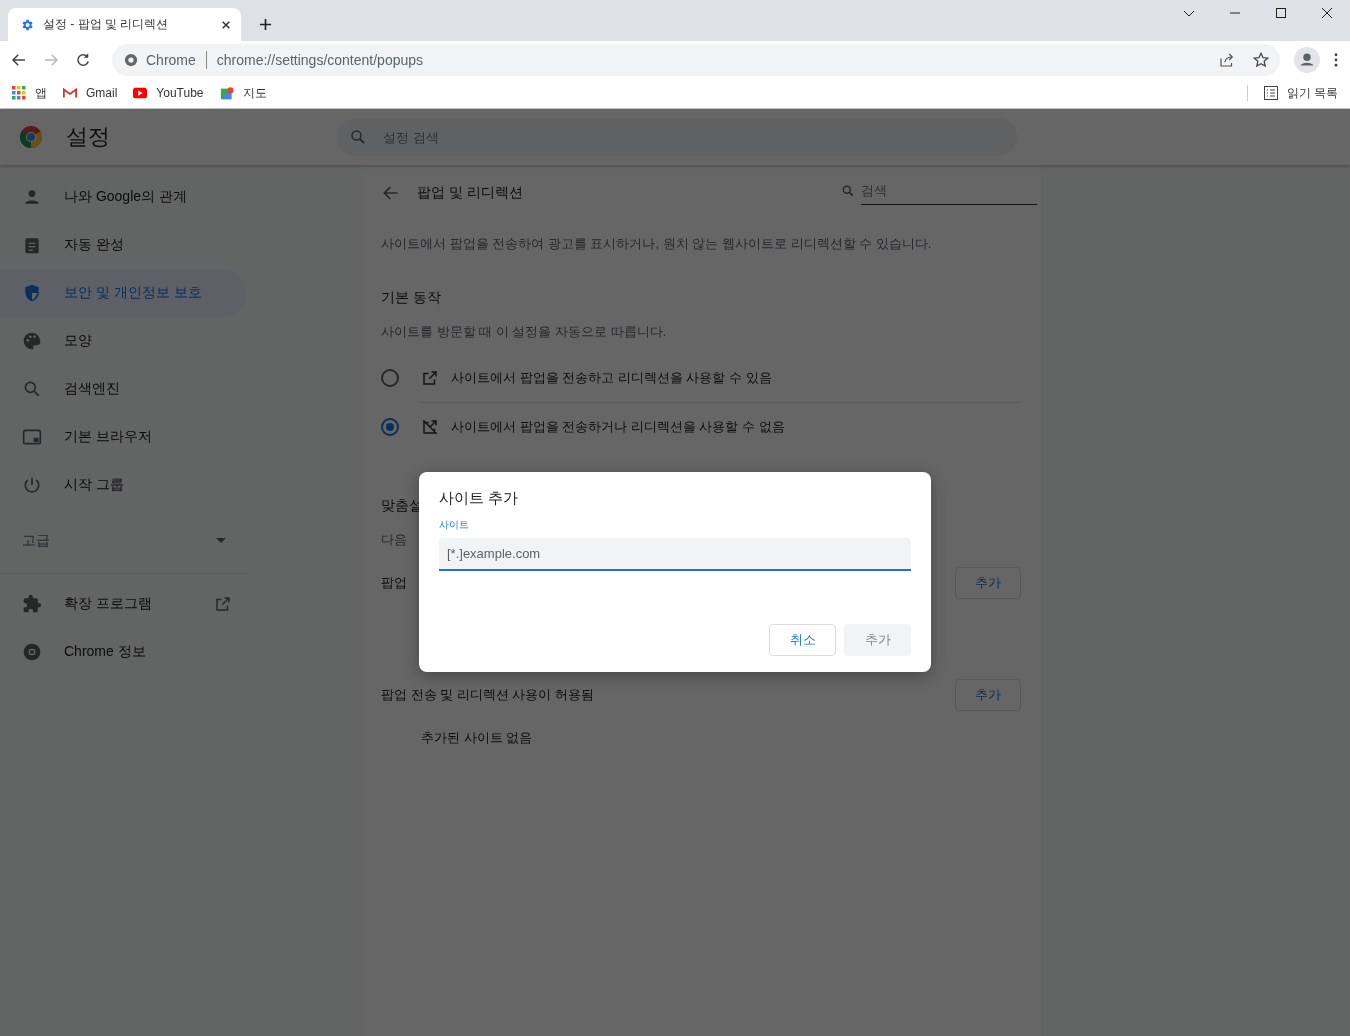 This screenshot has height=1036, width=1350. What do you see at coordinates (226, 93) in the screenshot?
I see `map-pin-icon` at bounding box center [226, 93].